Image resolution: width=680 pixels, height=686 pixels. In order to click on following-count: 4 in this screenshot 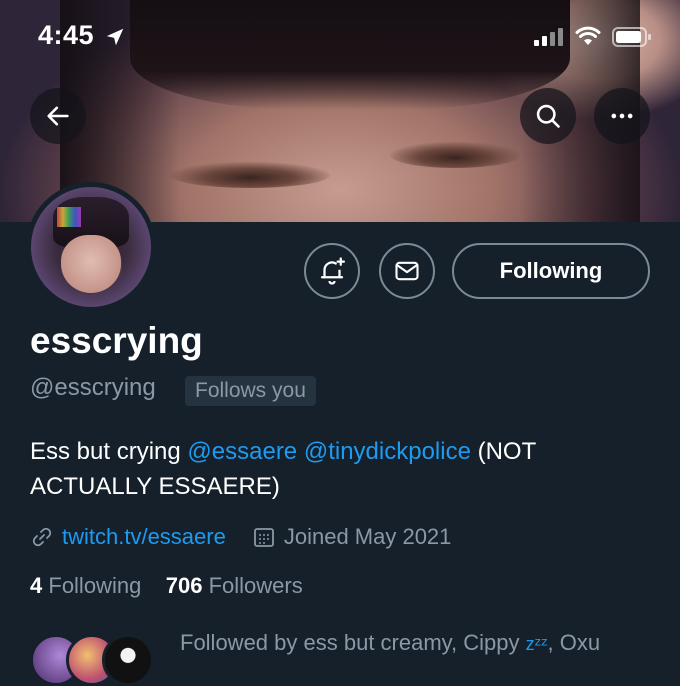, I will do `click(36, 585)`.